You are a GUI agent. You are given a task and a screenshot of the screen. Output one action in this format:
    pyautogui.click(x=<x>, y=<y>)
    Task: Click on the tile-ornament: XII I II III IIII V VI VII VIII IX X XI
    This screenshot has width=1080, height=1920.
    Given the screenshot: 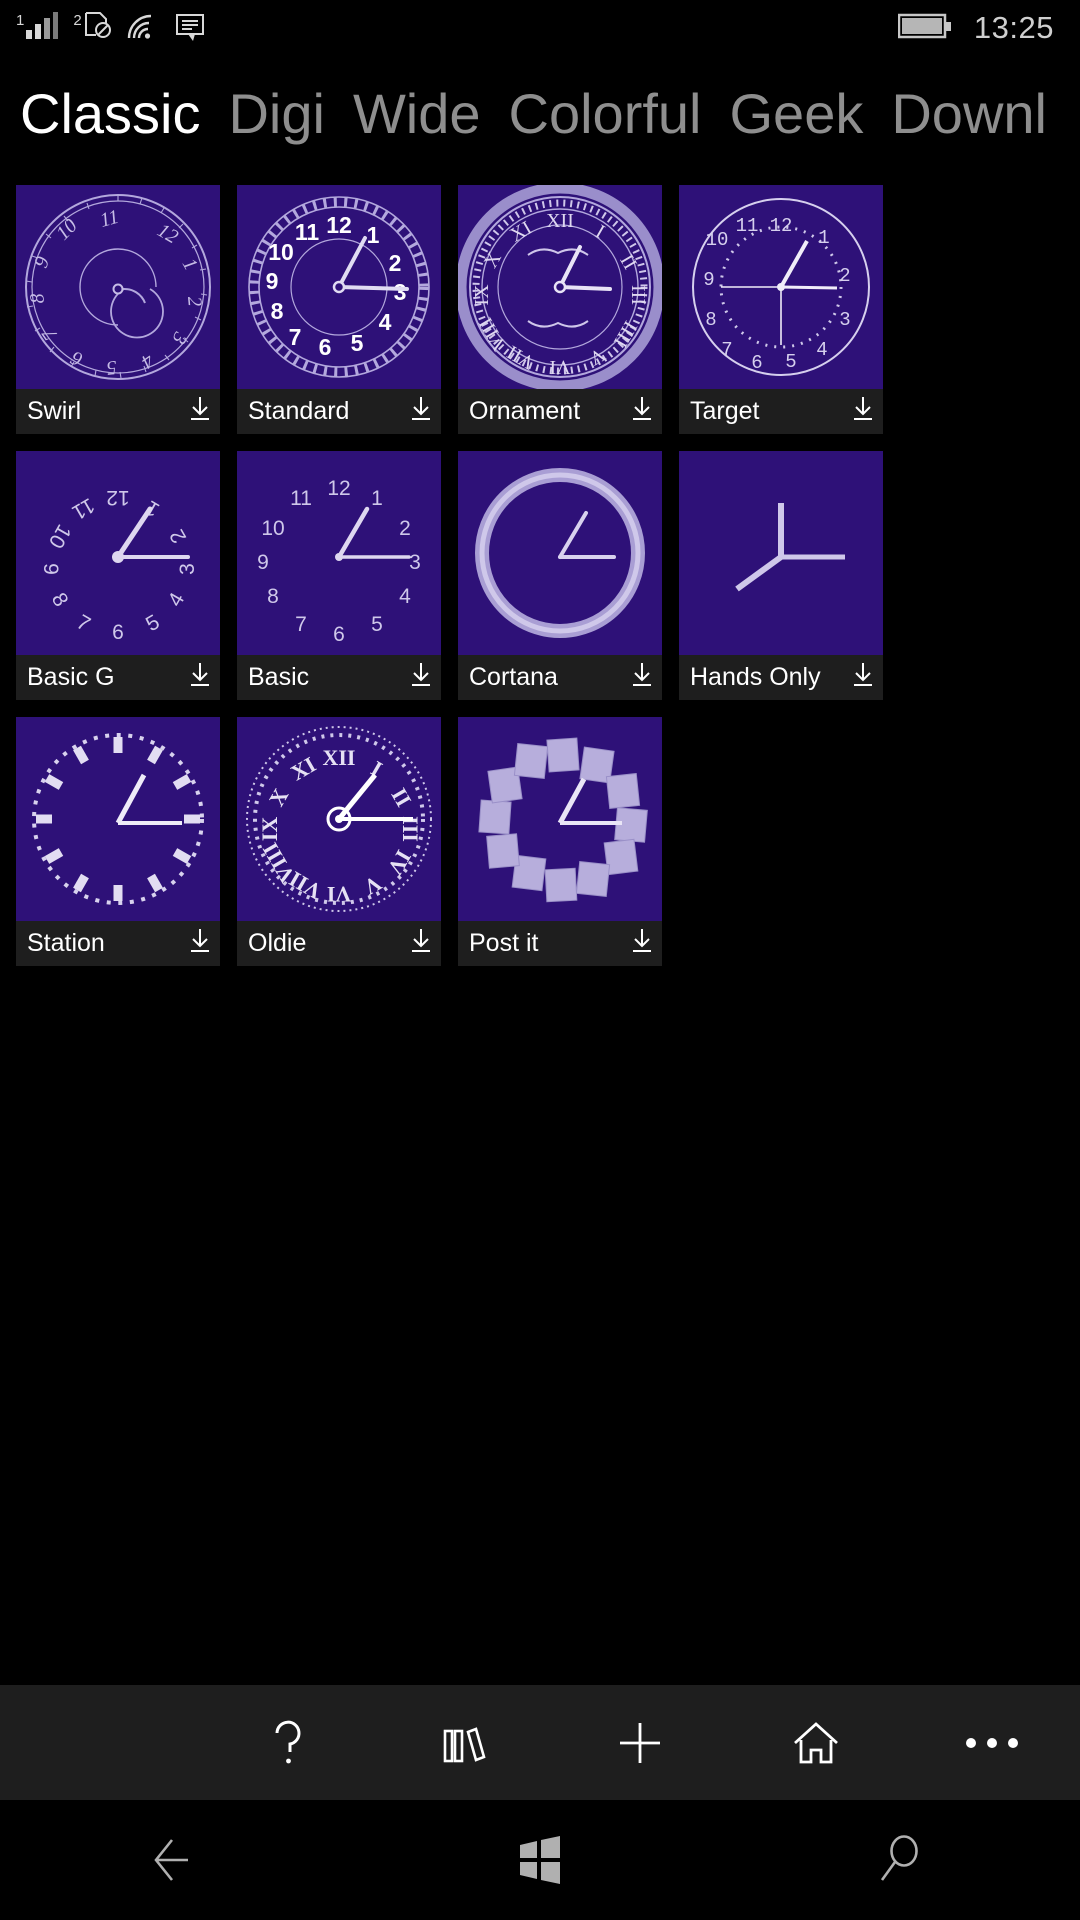 What is the action you would take?
    pyautogui.click(x=560, y=309)
    